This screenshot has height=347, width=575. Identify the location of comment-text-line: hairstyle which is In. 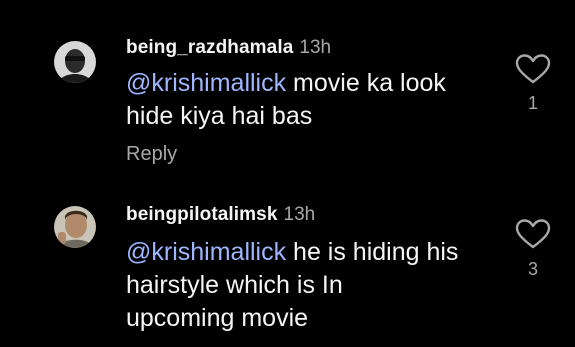
(234, 285).